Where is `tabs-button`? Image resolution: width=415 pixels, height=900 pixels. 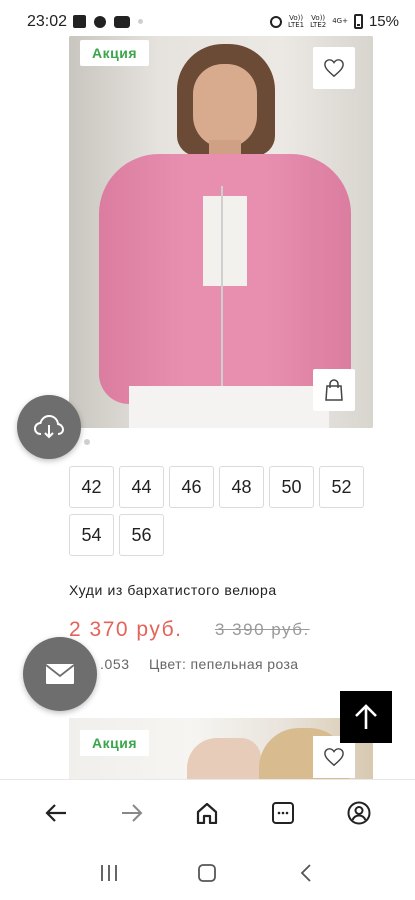 tabs-button is located at coordinates (283, 813).